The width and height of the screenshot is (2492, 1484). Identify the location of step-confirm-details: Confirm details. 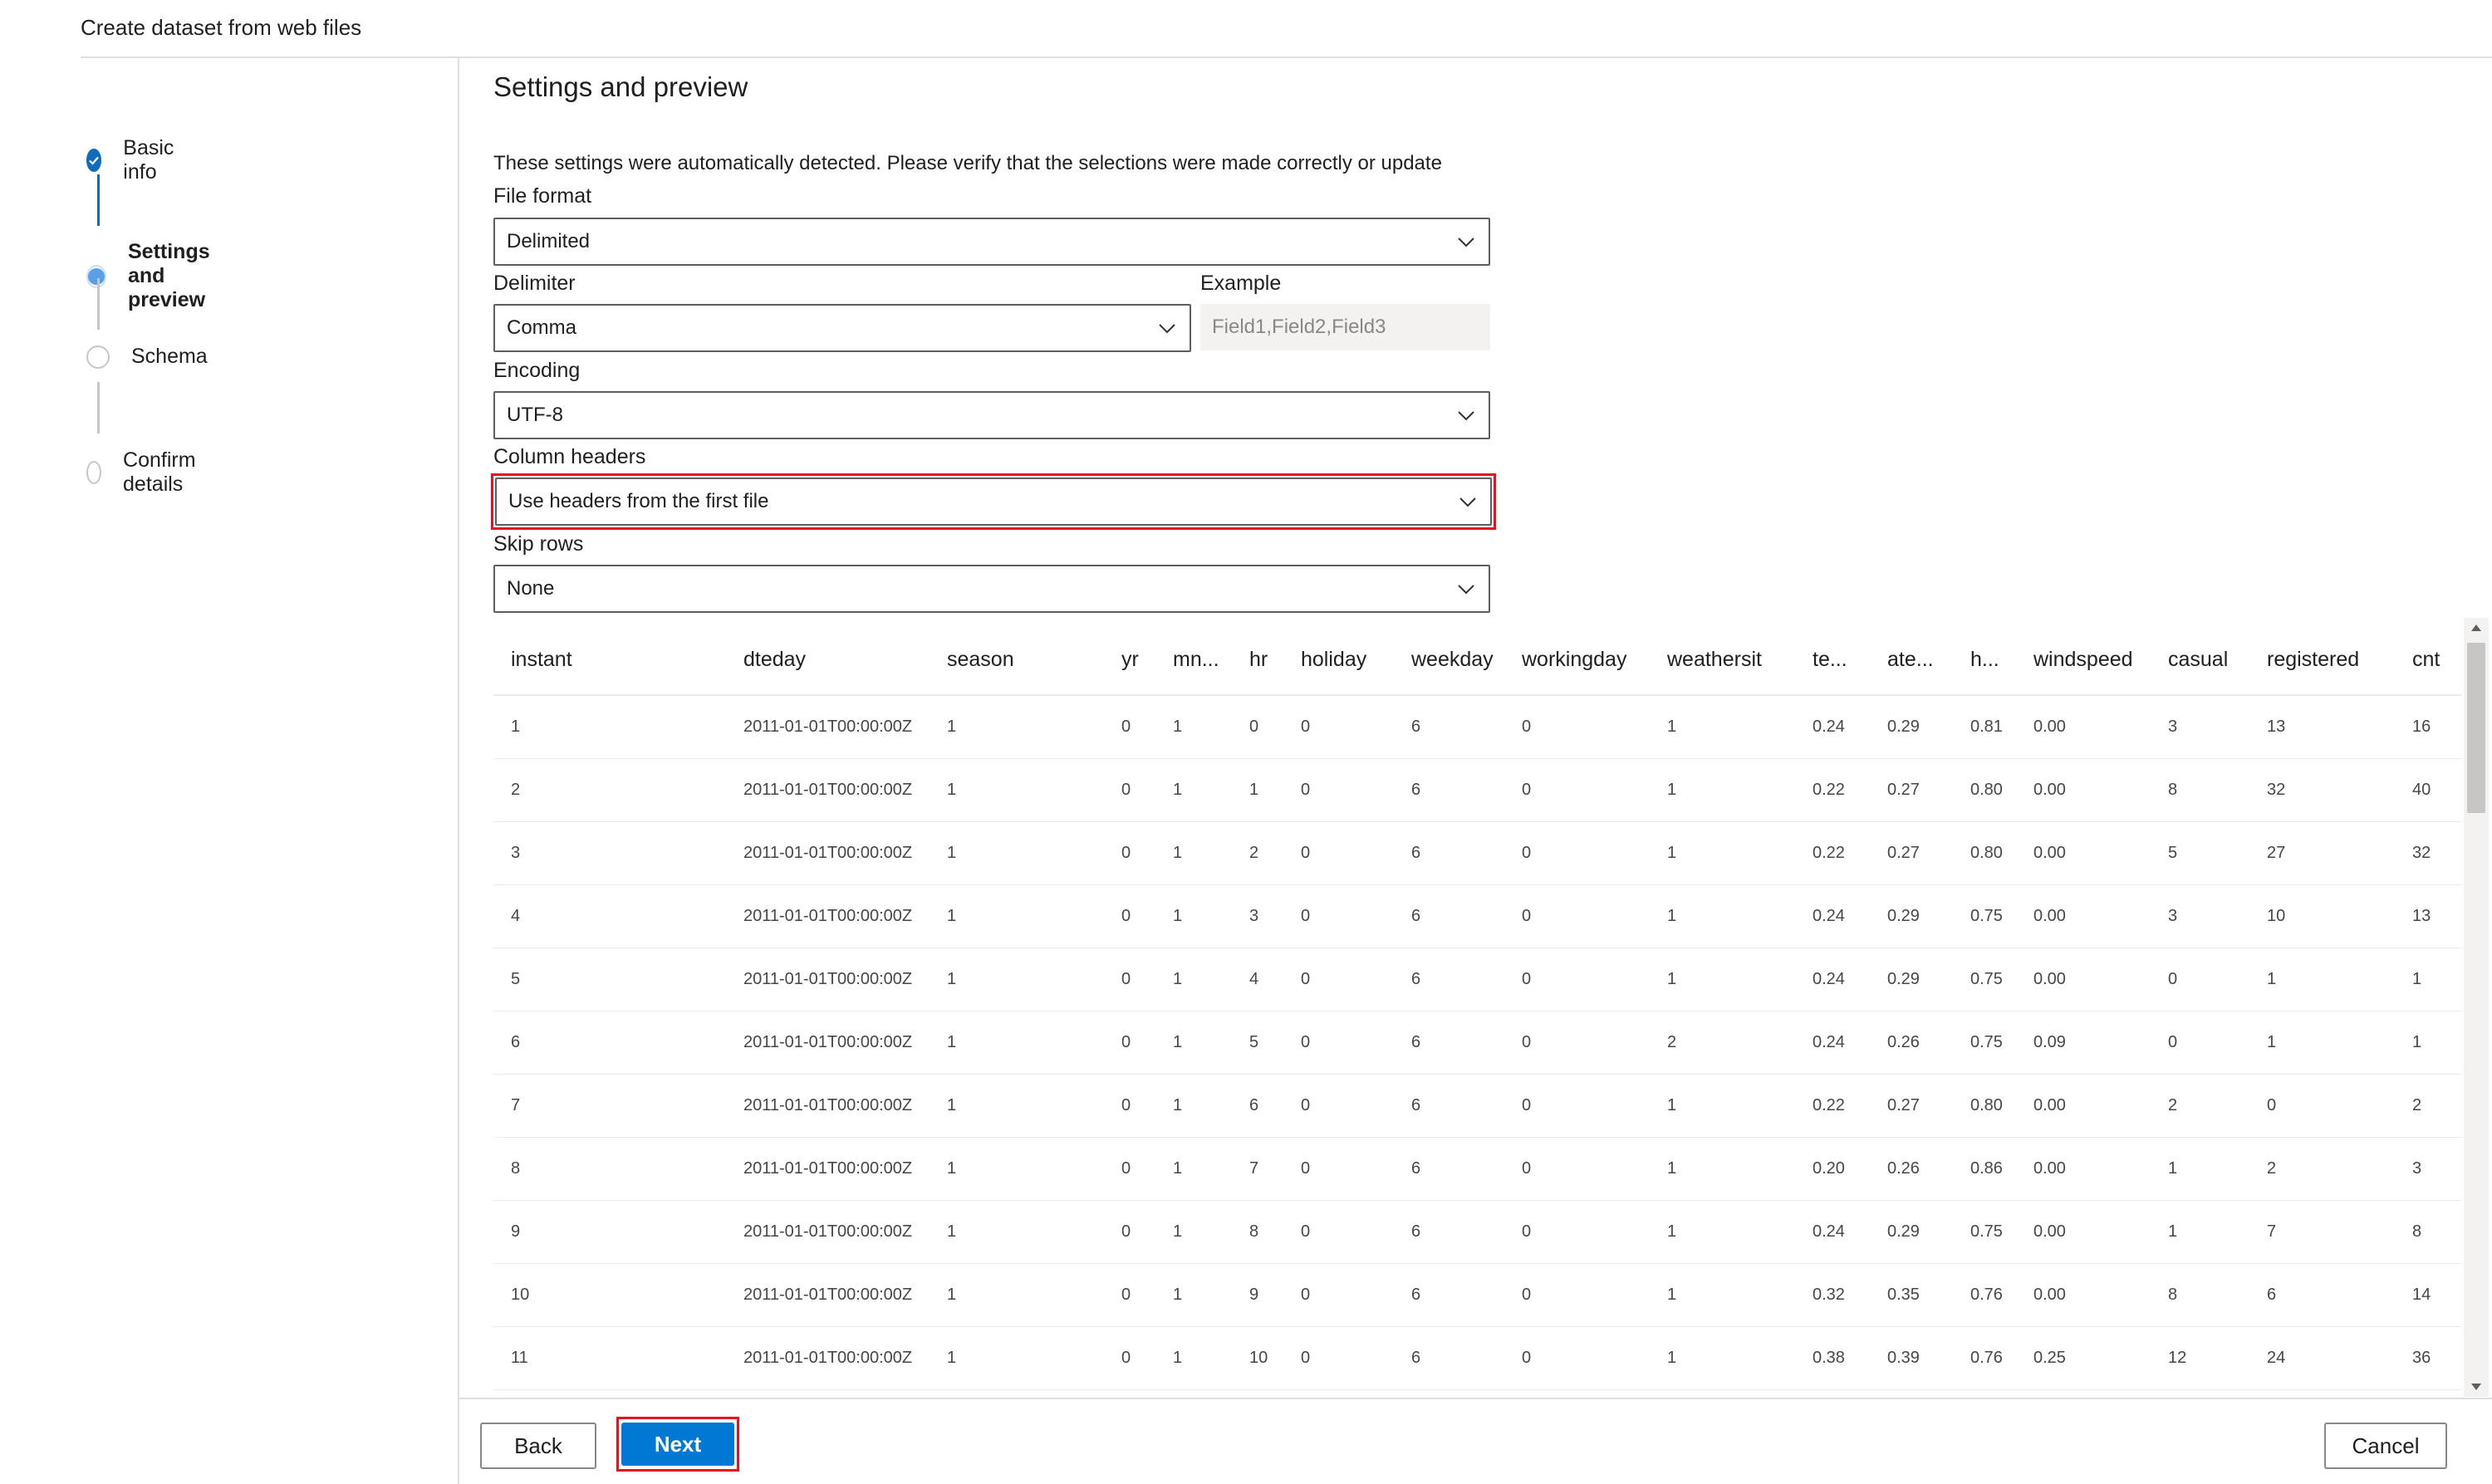
(145, 472).